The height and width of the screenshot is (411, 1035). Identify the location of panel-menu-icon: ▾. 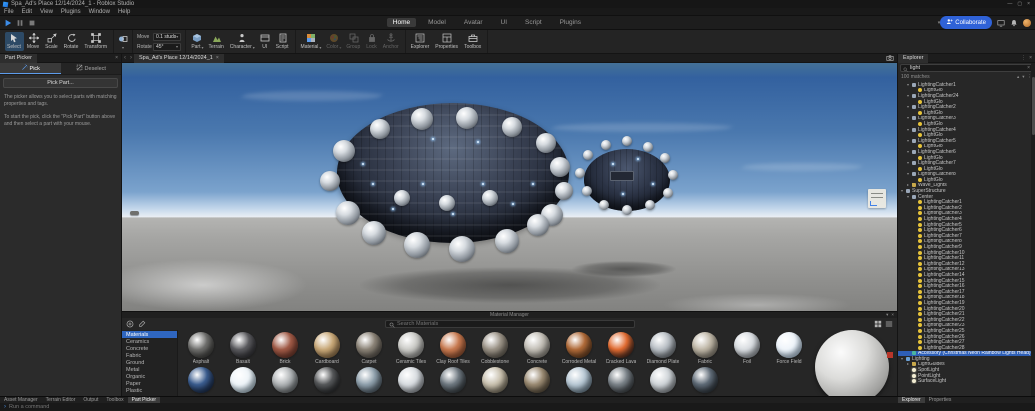
(887, 315).